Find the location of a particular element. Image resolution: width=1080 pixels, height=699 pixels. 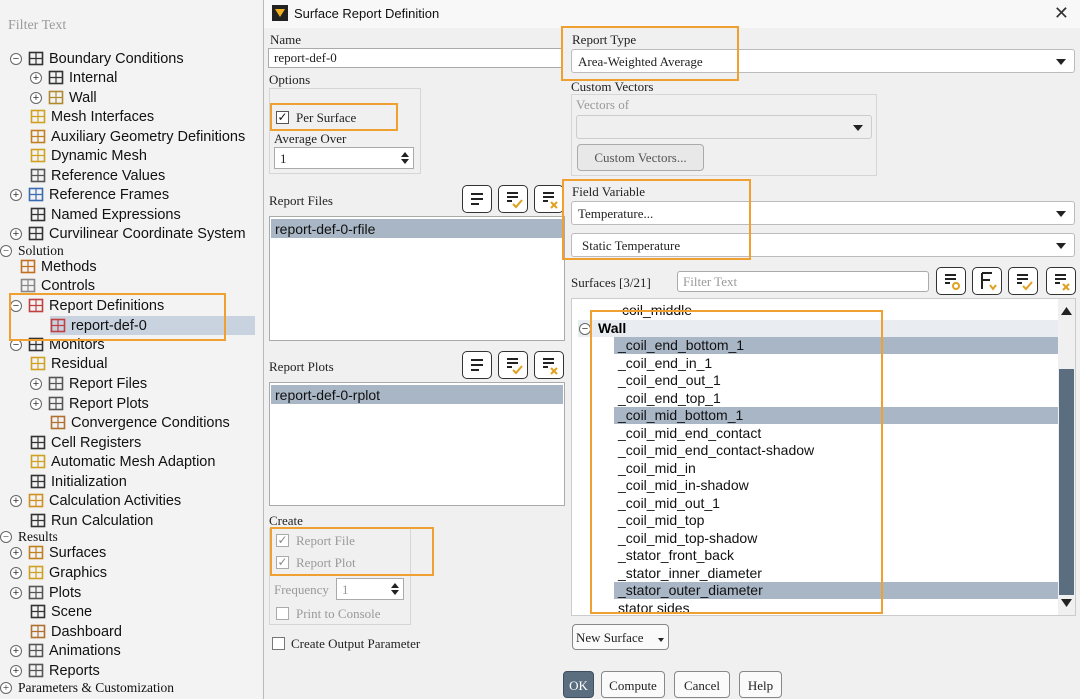

surfaces-filter-input: Filter Text is located at coordinates (803, 281).